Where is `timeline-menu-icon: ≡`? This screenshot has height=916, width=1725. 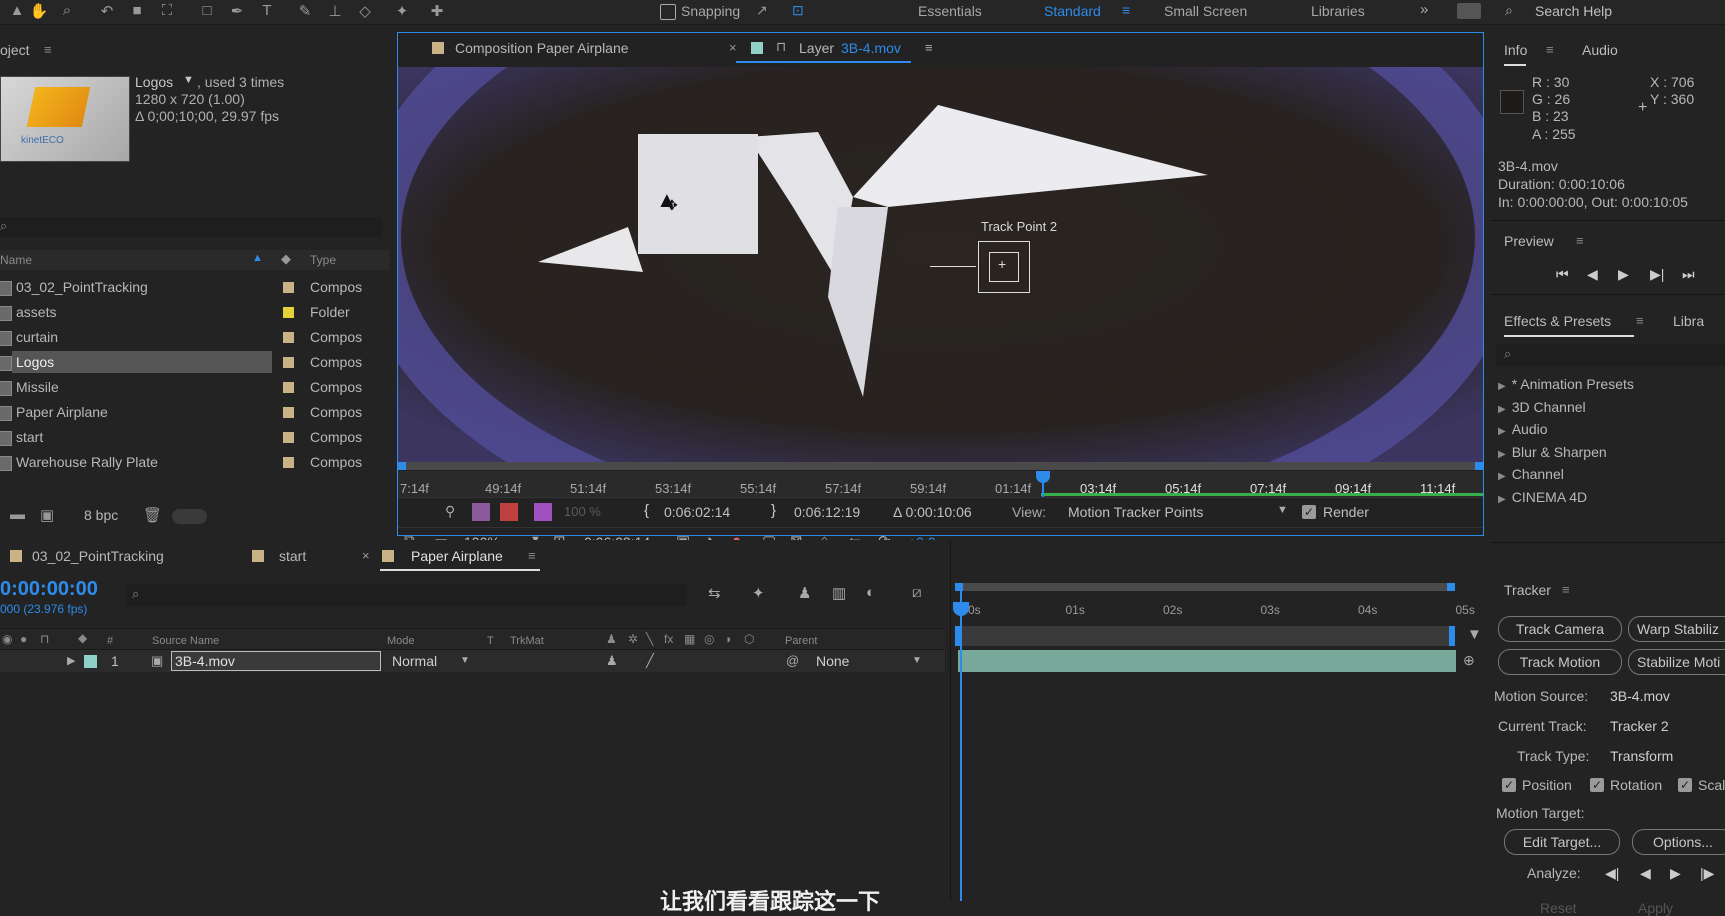
timeline-menu-icon: ≡ is located at coordinates (532, 555).